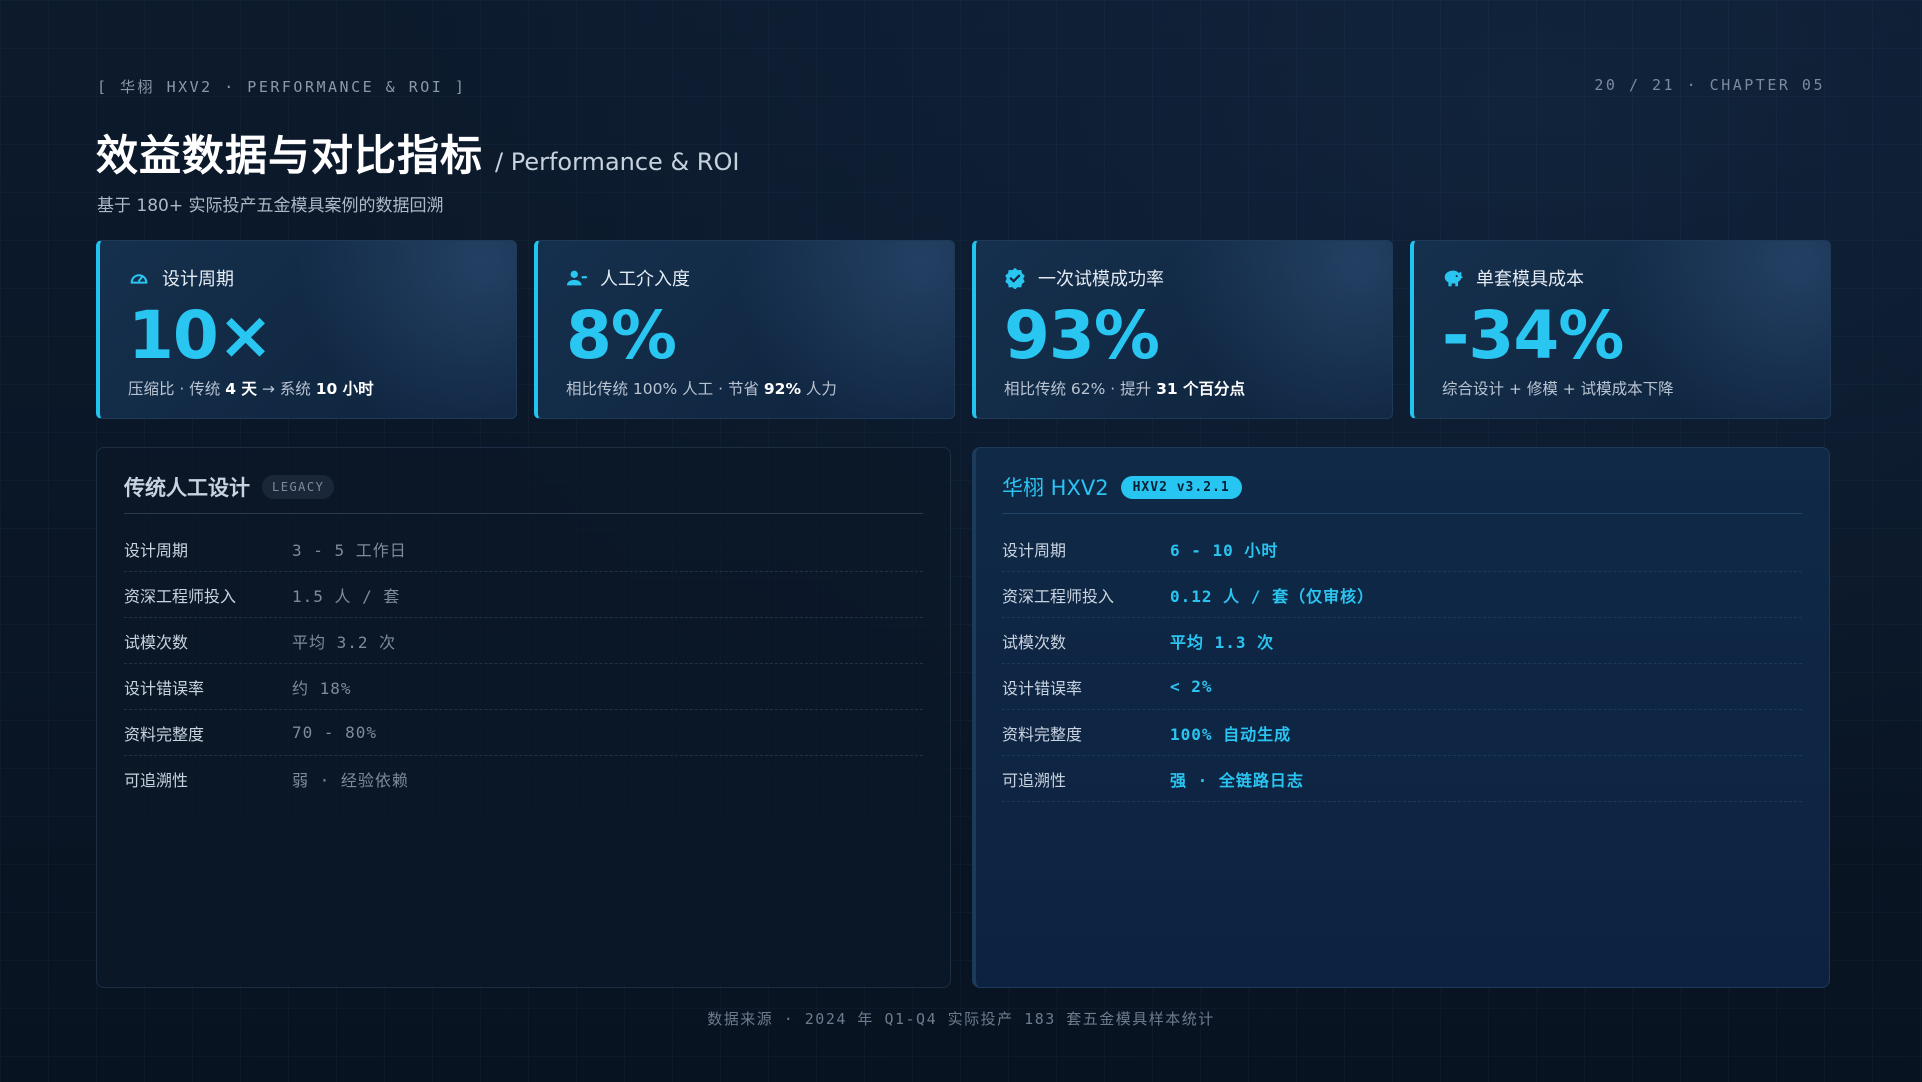 The height and width of the screenshot is (1082, 1922). I want to click on page-title-suffix: / Performance & ROI, so click(617, 162).